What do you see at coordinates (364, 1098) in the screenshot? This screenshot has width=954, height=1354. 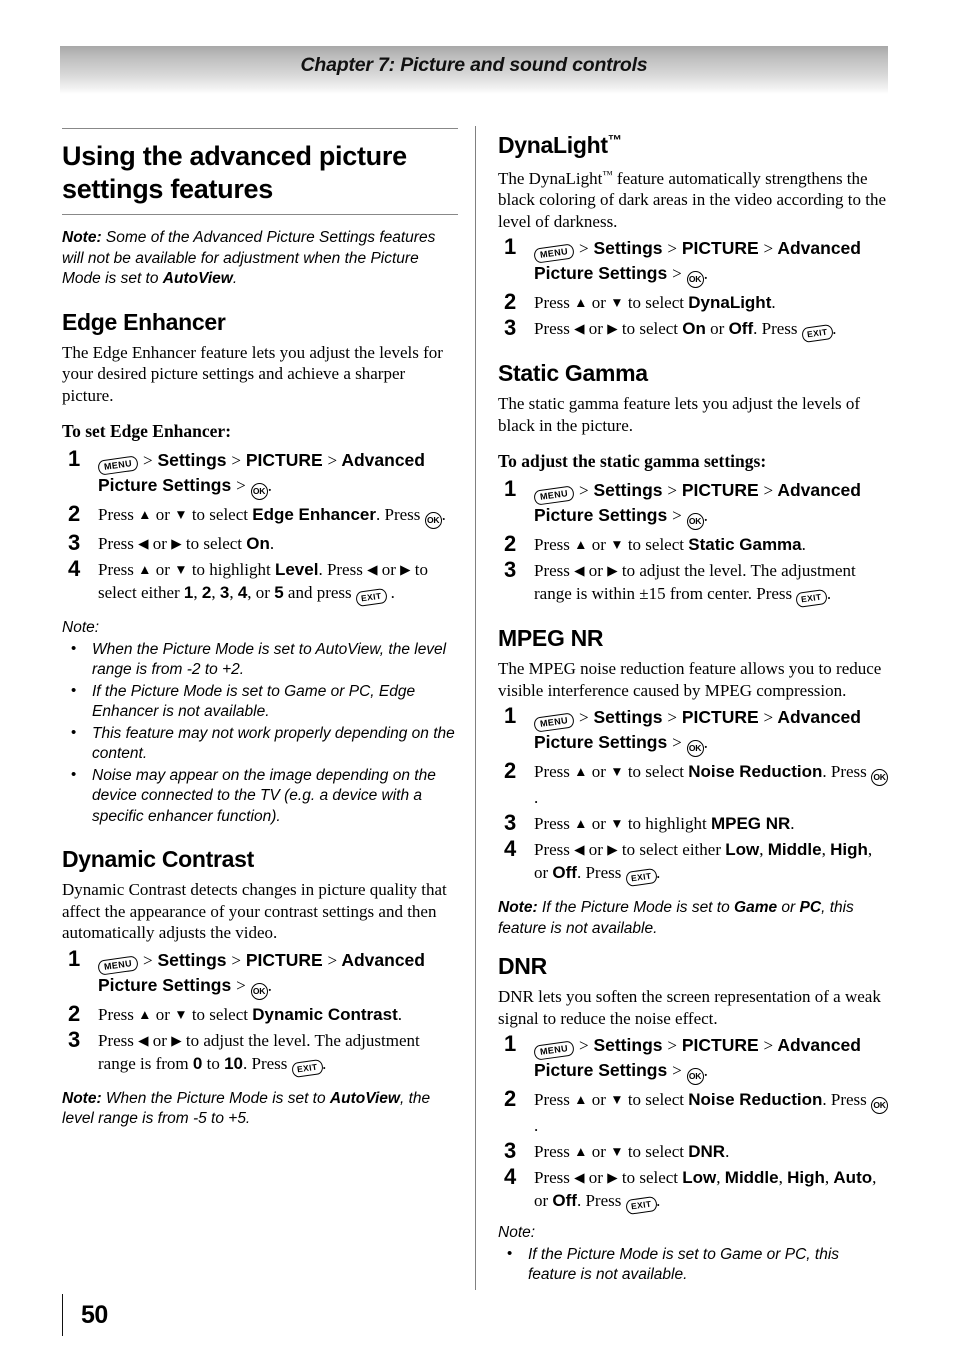 I see `note-text-bold: AutoView` at bounding box center [364, 1098].